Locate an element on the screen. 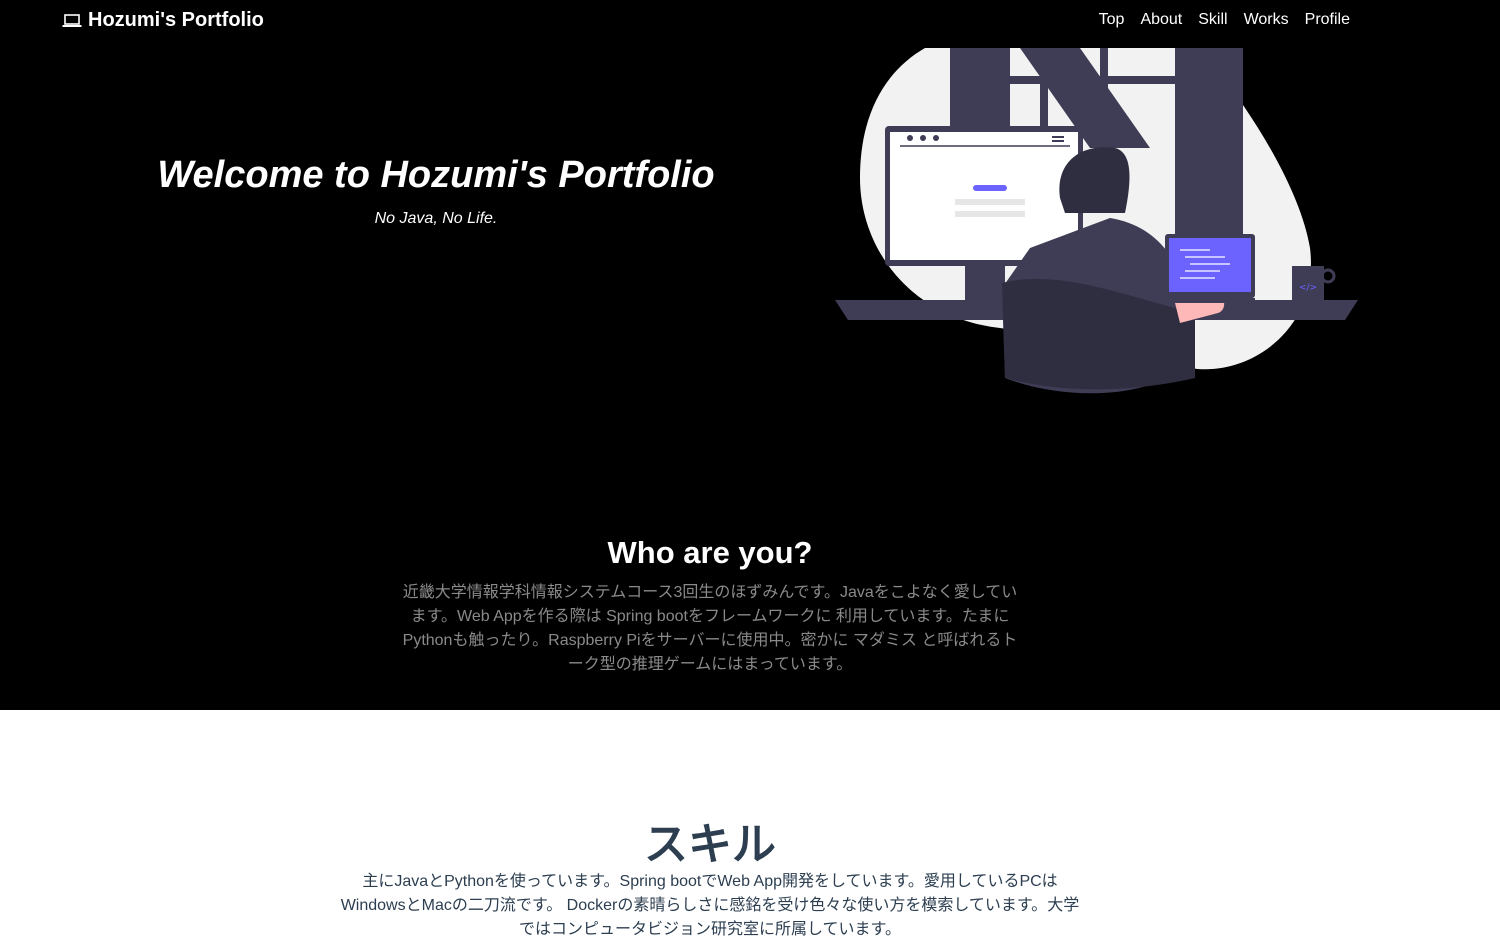 This screenshot has height=950, width=1500. hero-title: Welcome to Hozumi's Portfolio is located at coordinates (436, 175).